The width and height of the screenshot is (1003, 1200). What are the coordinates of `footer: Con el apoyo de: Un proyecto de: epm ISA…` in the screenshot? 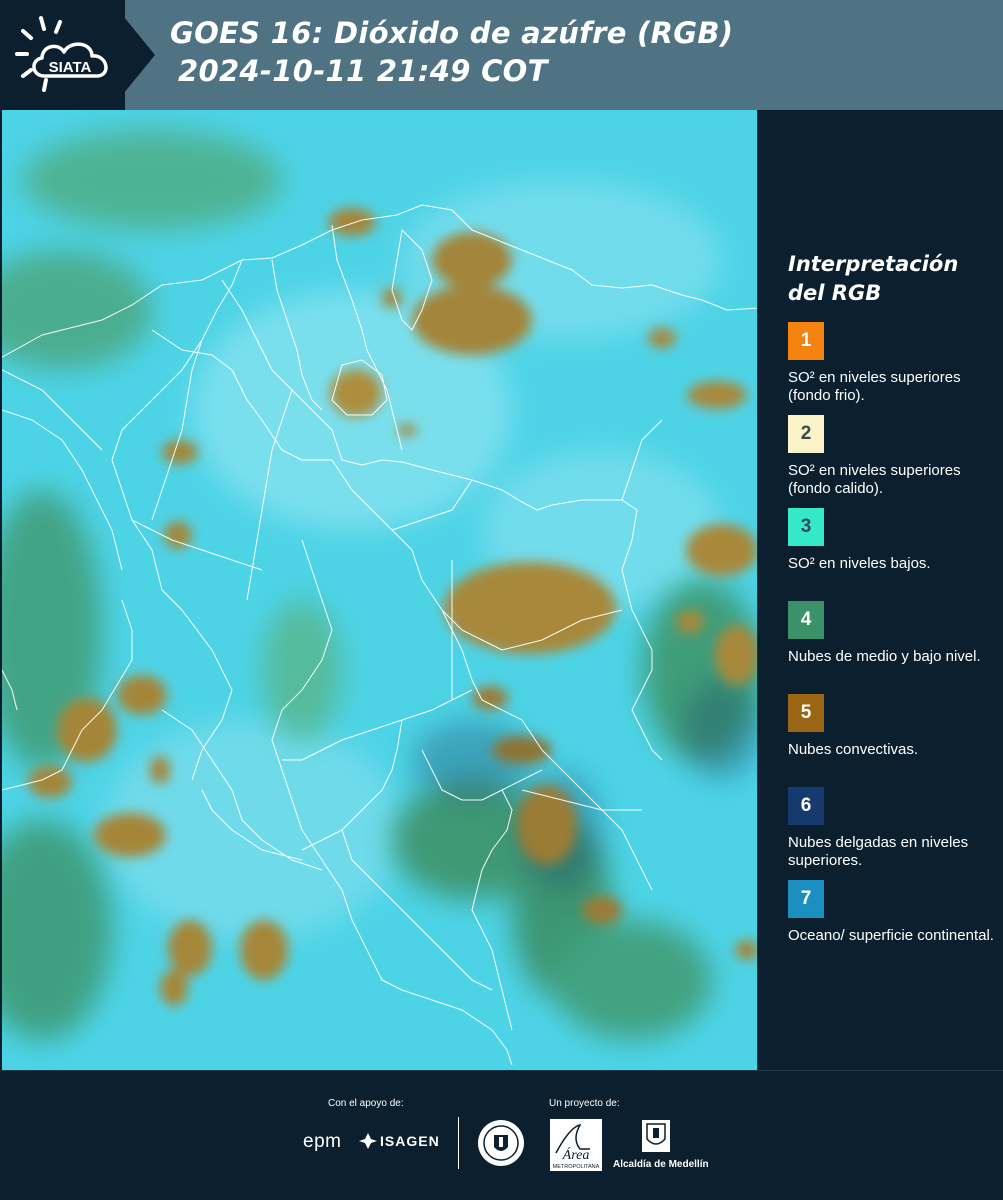 It's located at (501, 1135).